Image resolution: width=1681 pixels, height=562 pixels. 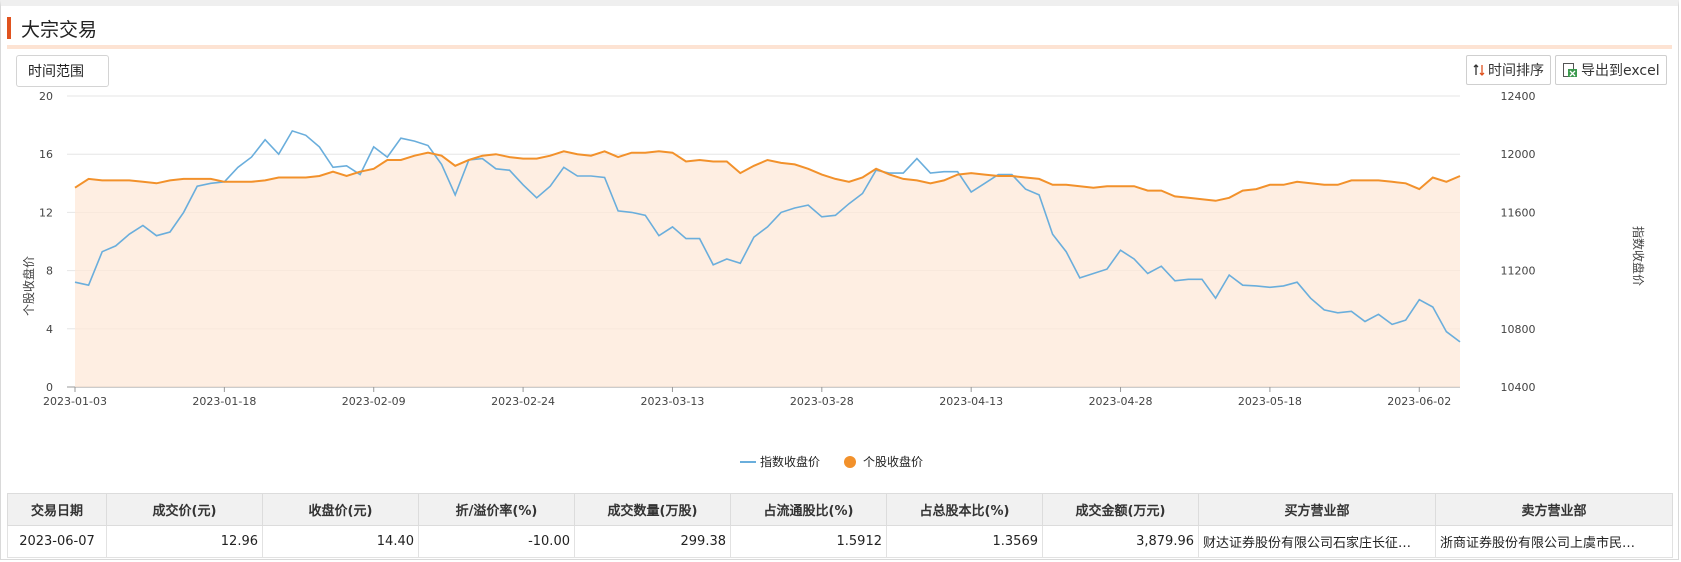 I want to click on x-tick-label: 2023-02-09, so click(x=374, y=401).